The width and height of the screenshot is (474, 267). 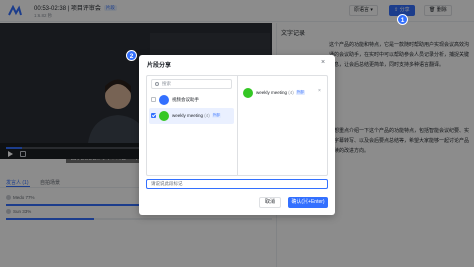 What do you see at coordinates (280, 92) in the screenshot?
I see `selected-recipient-label: weekly meeting (4) 外部` at bounding box center [280, 92].